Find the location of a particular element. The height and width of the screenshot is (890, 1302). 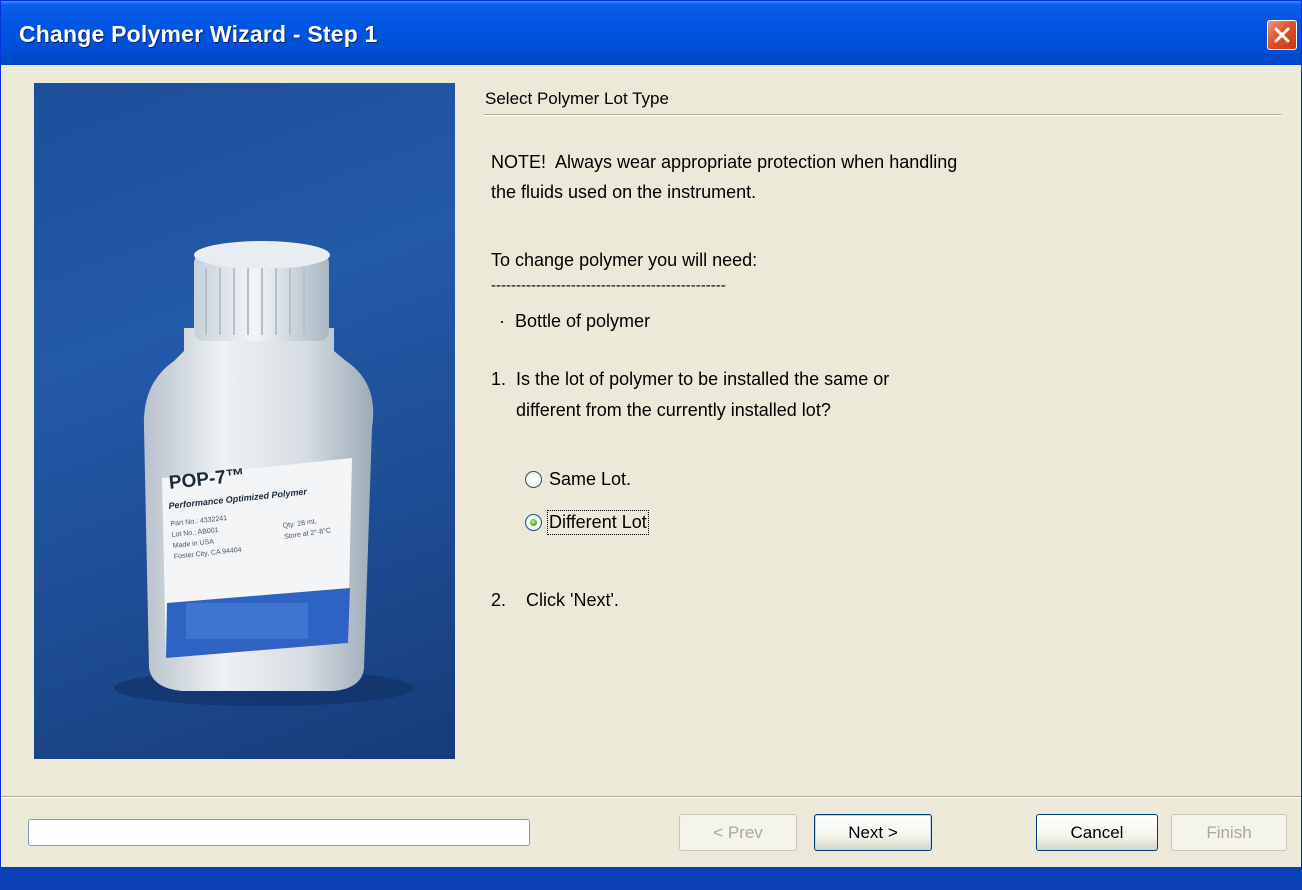

radio-different-lot: Different Lot is located at coordinates (587, 522).